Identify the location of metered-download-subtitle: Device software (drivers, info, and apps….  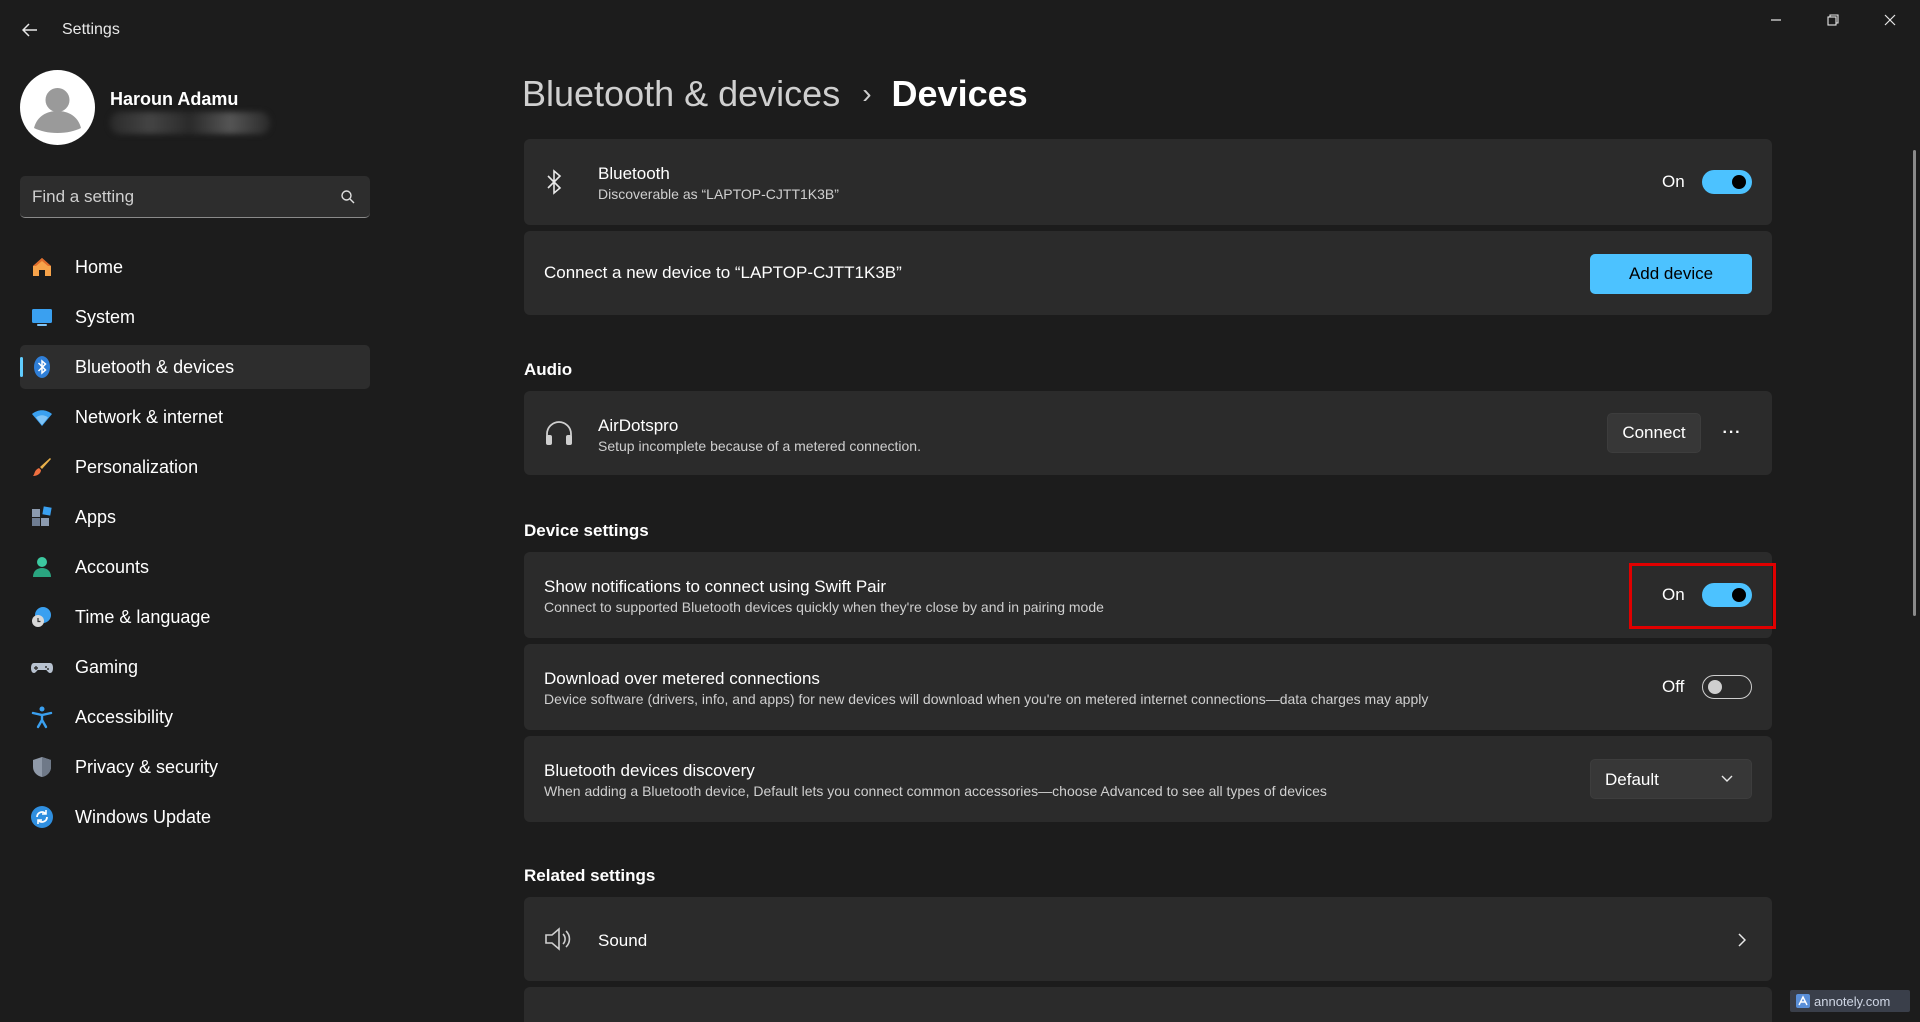
(986, 699).